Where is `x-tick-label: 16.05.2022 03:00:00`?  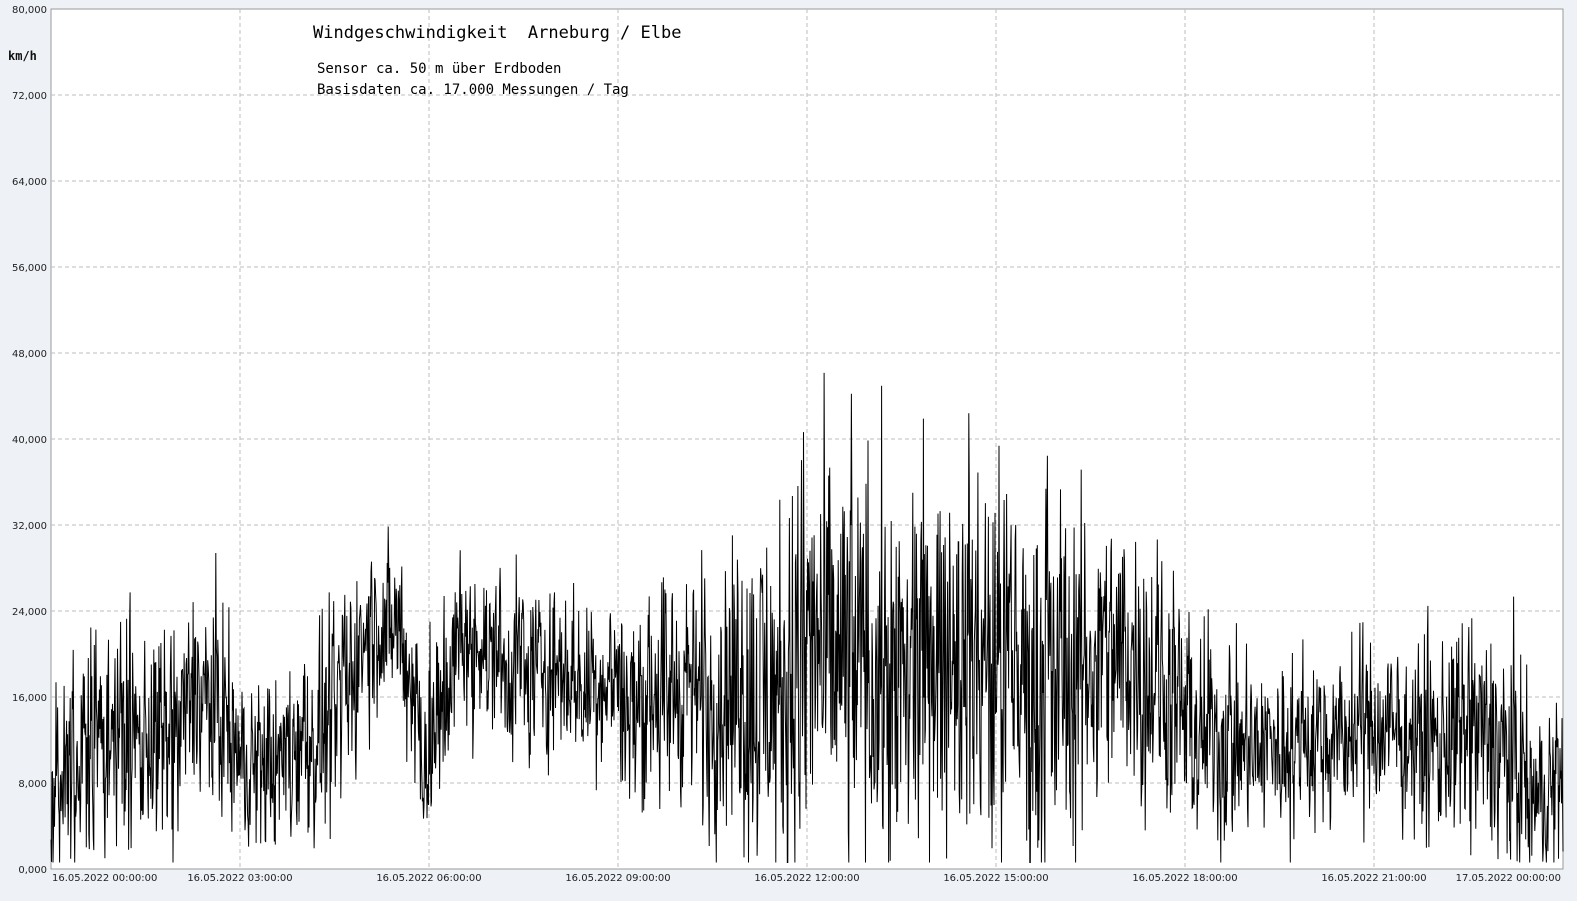 x-tick-label: 16.05.2022 03:00:00 is located at coordinates (239, 878).